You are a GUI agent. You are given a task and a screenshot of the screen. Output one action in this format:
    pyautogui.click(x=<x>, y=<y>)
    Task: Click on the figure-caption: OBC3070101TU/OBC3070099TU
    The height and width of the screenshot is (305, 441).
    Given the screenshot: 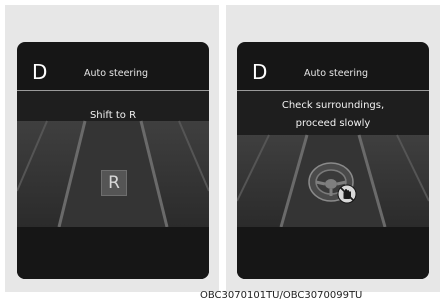 What is the action you would take?
    pyautogui.click(x=281, y=295)
    